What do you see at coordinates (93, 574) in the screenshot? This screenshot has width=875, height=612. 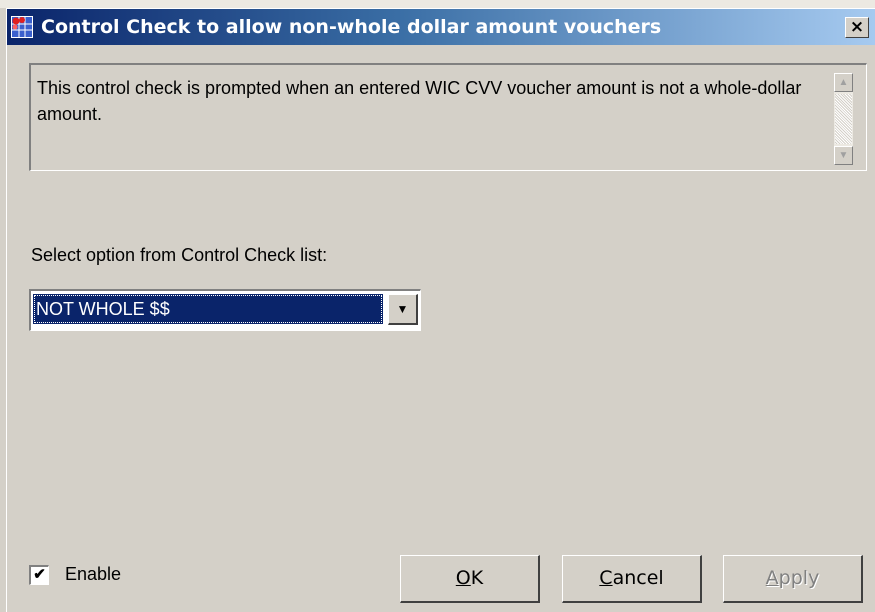 I see `enable-label: Enable` at bounding box center [93, 574].